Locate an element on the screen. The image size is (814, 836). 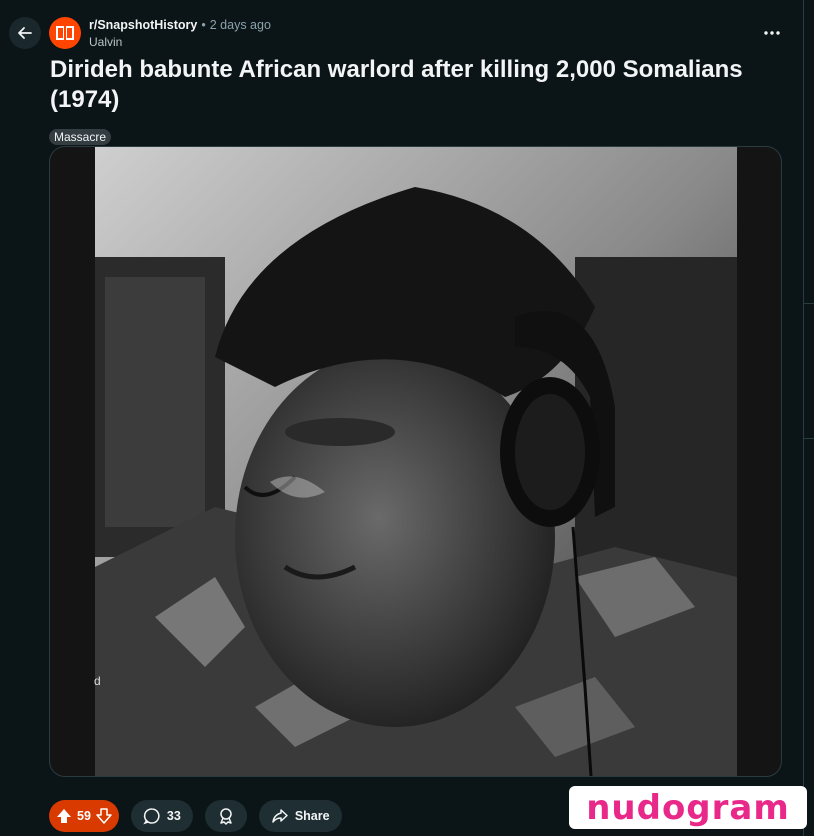
downvote-arrow-icon is located at coordinates (104, 816).